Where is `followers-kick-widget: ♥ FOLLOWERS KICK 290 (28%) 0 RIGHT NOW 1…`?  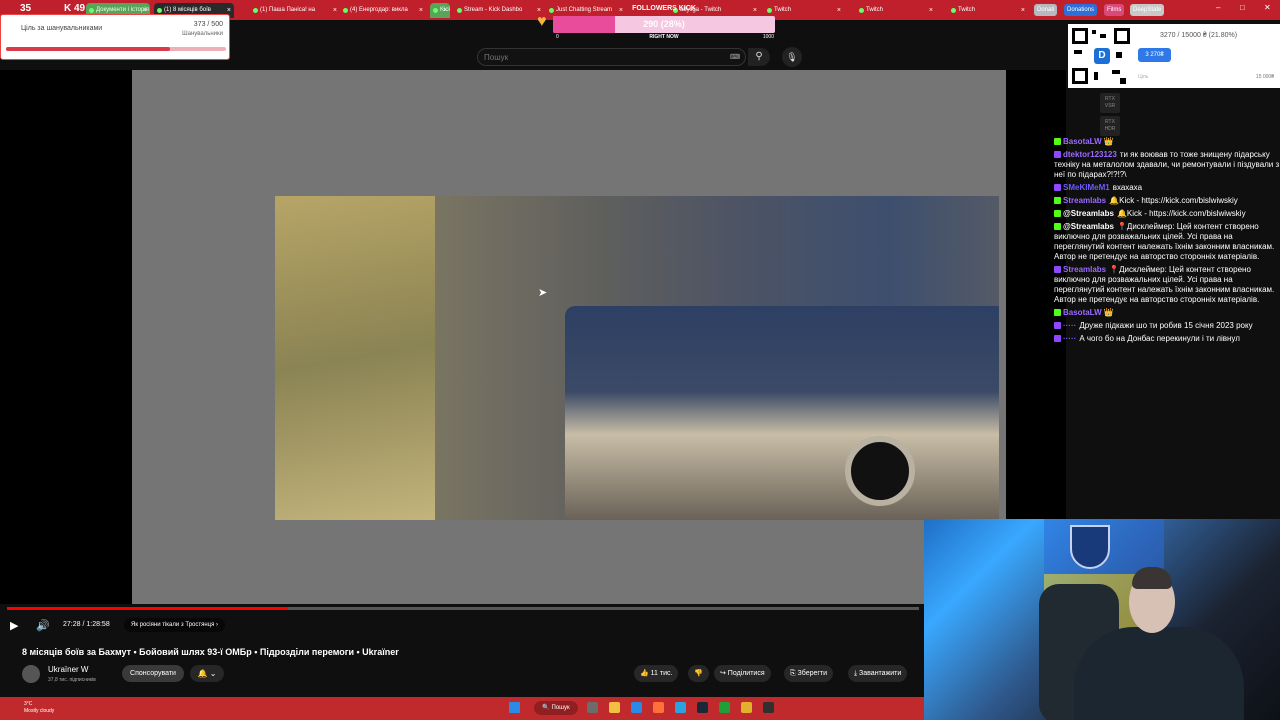 followers-kick-widget: ♥ FOLLOWERS KICK 290 (28%) 0 RIGHT NOW 1… is located at coordinates (656, 22).